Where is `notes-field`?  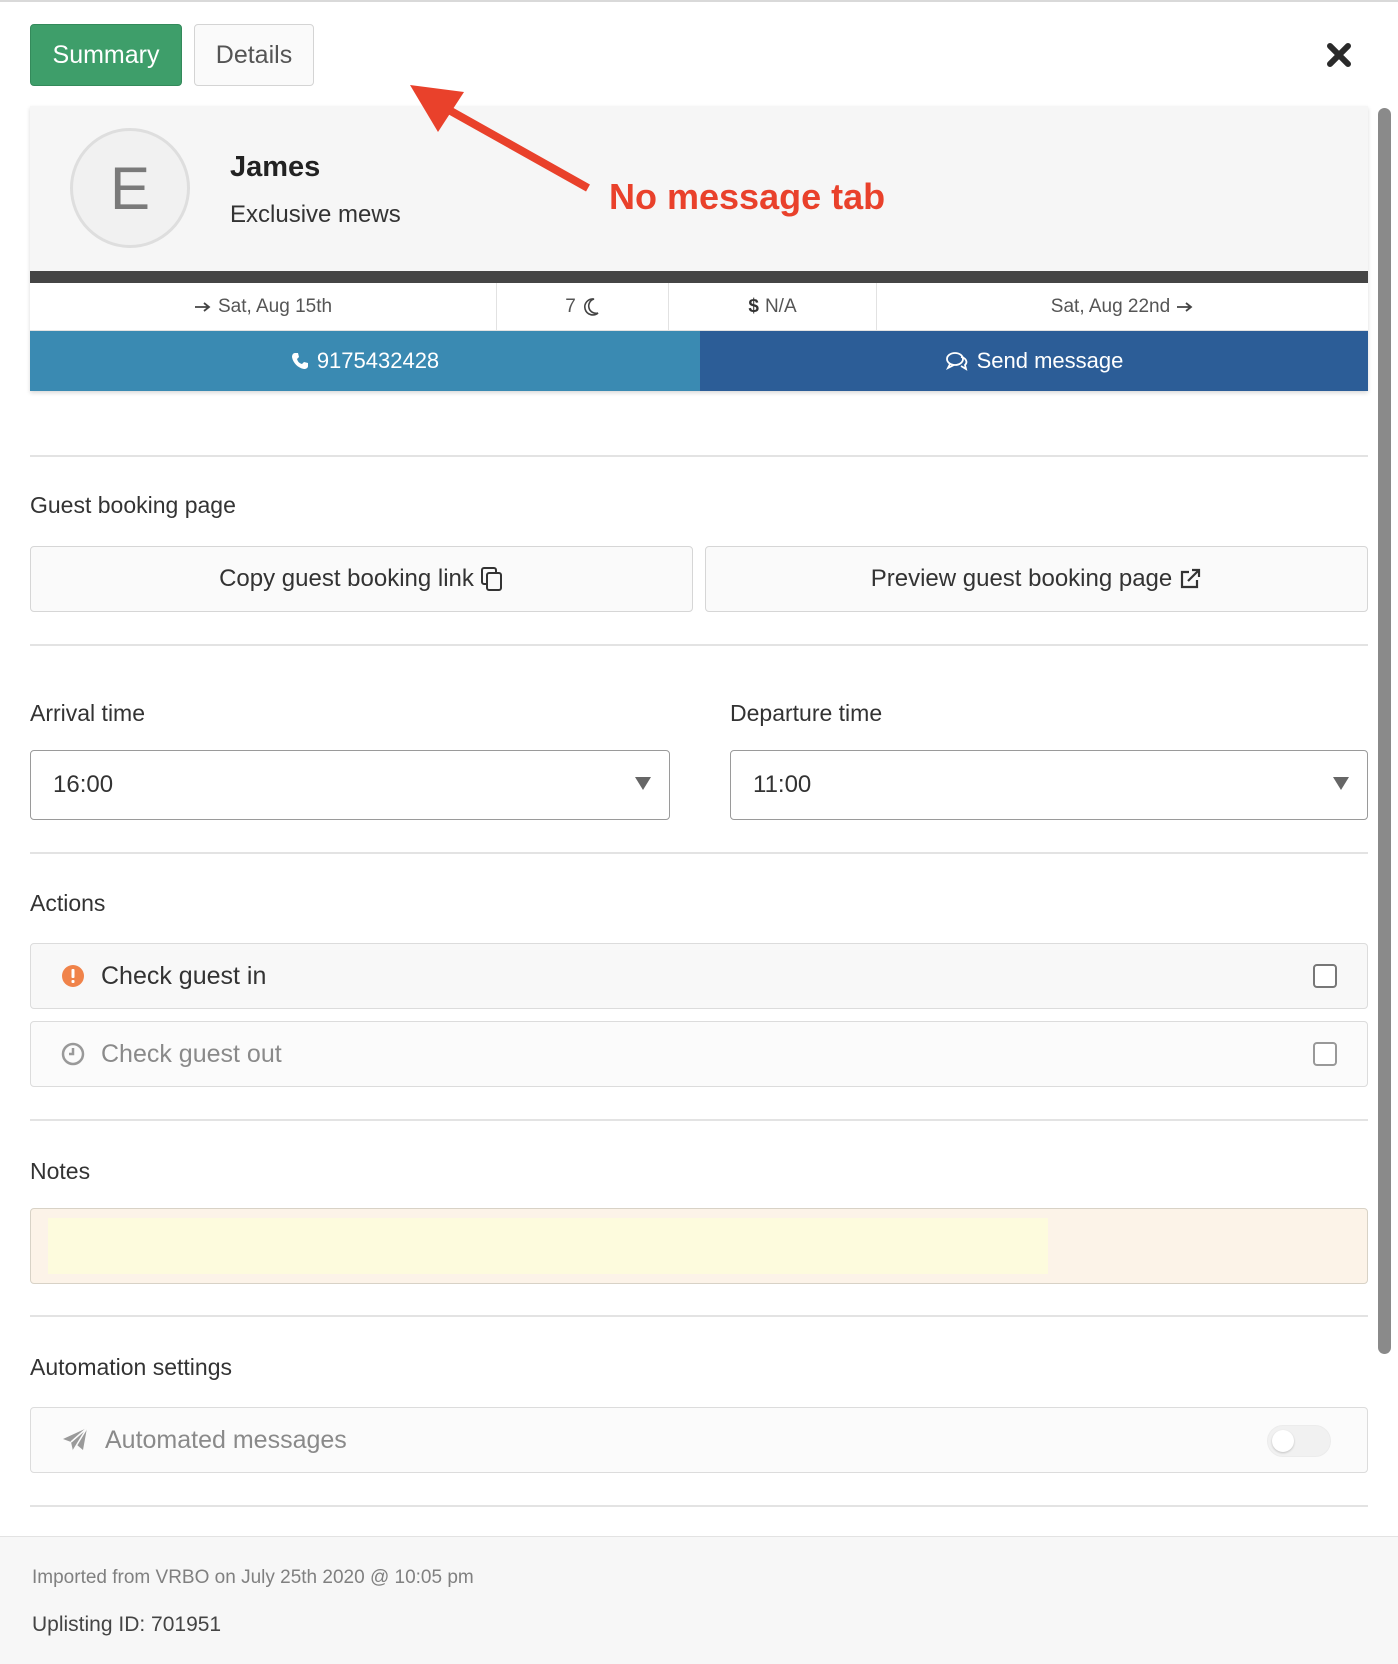 notes-field is located at coordinates (699, 1246).